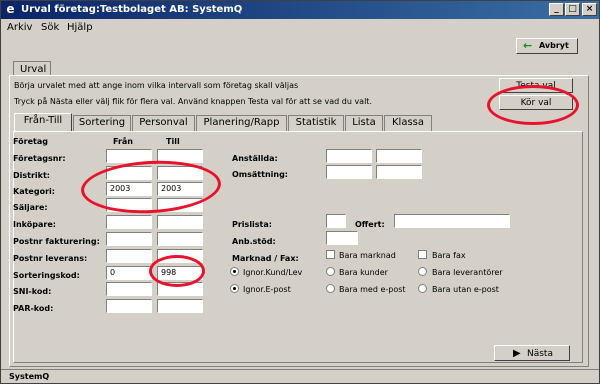  Describe the element at coordinates (372, 289) in the screenshot. I see `bara-med-epost-label: Bara med e-post` at that location.